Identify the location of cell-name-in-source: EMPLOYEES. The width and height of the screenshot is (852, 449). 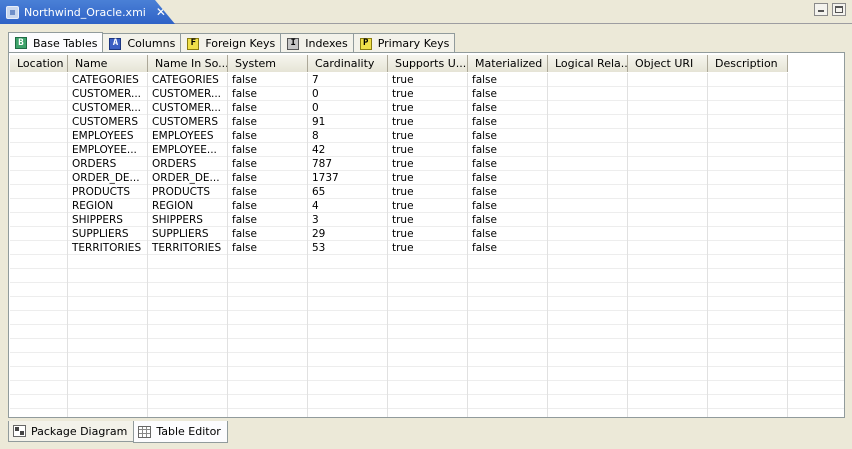
(188, 136).